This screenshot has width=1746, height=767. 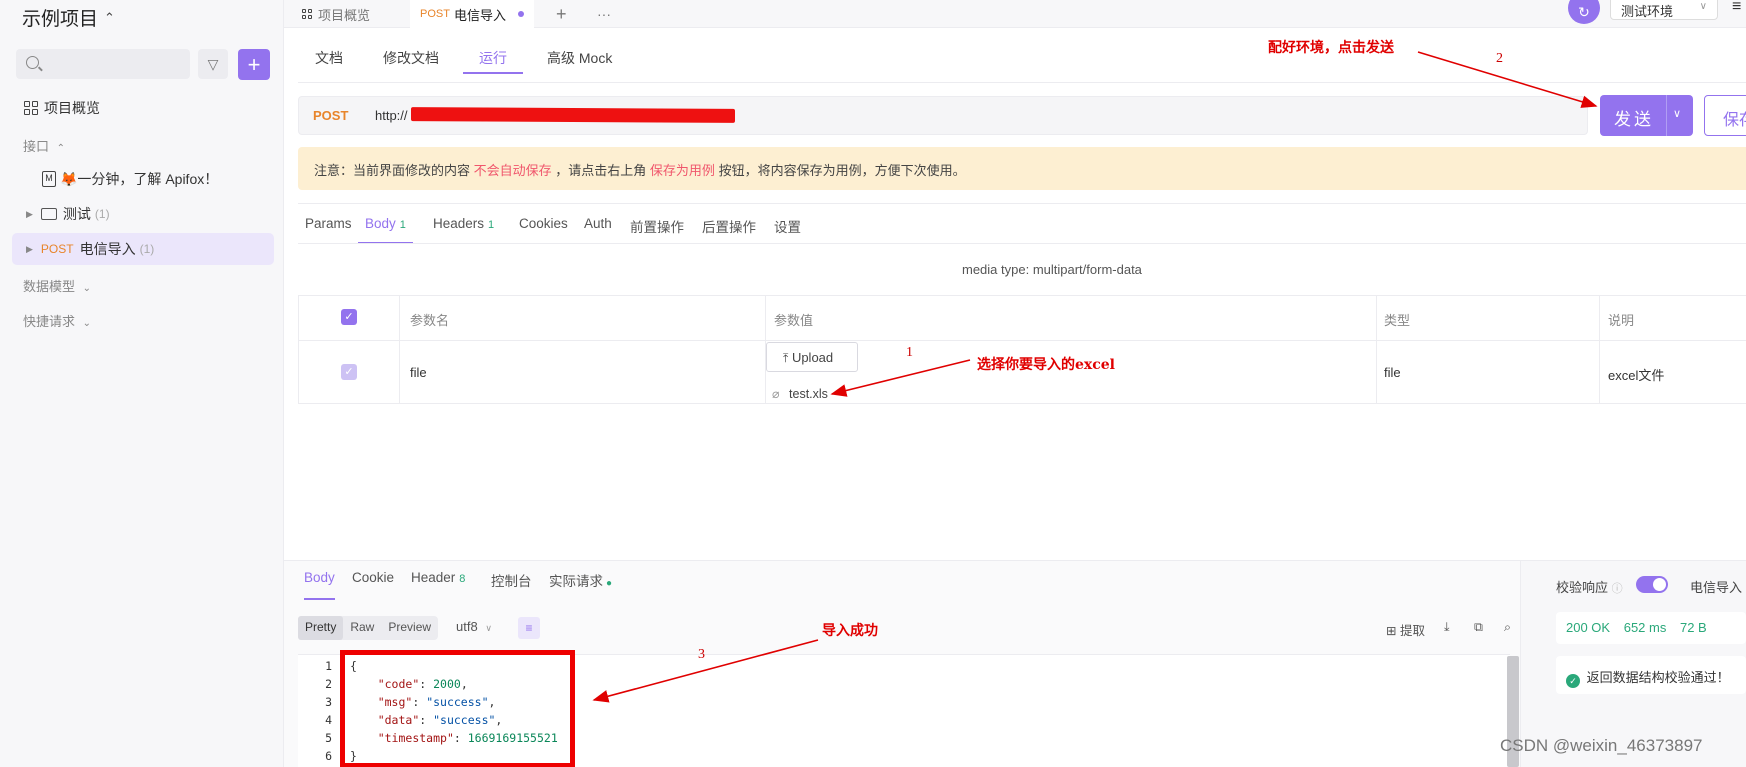 What do you see at coordinates (139, 179) in the screenshot?
I see `sidebar-item-label: 🦊一分钟，了解 Apifox！` at bounding box center [139, 179].